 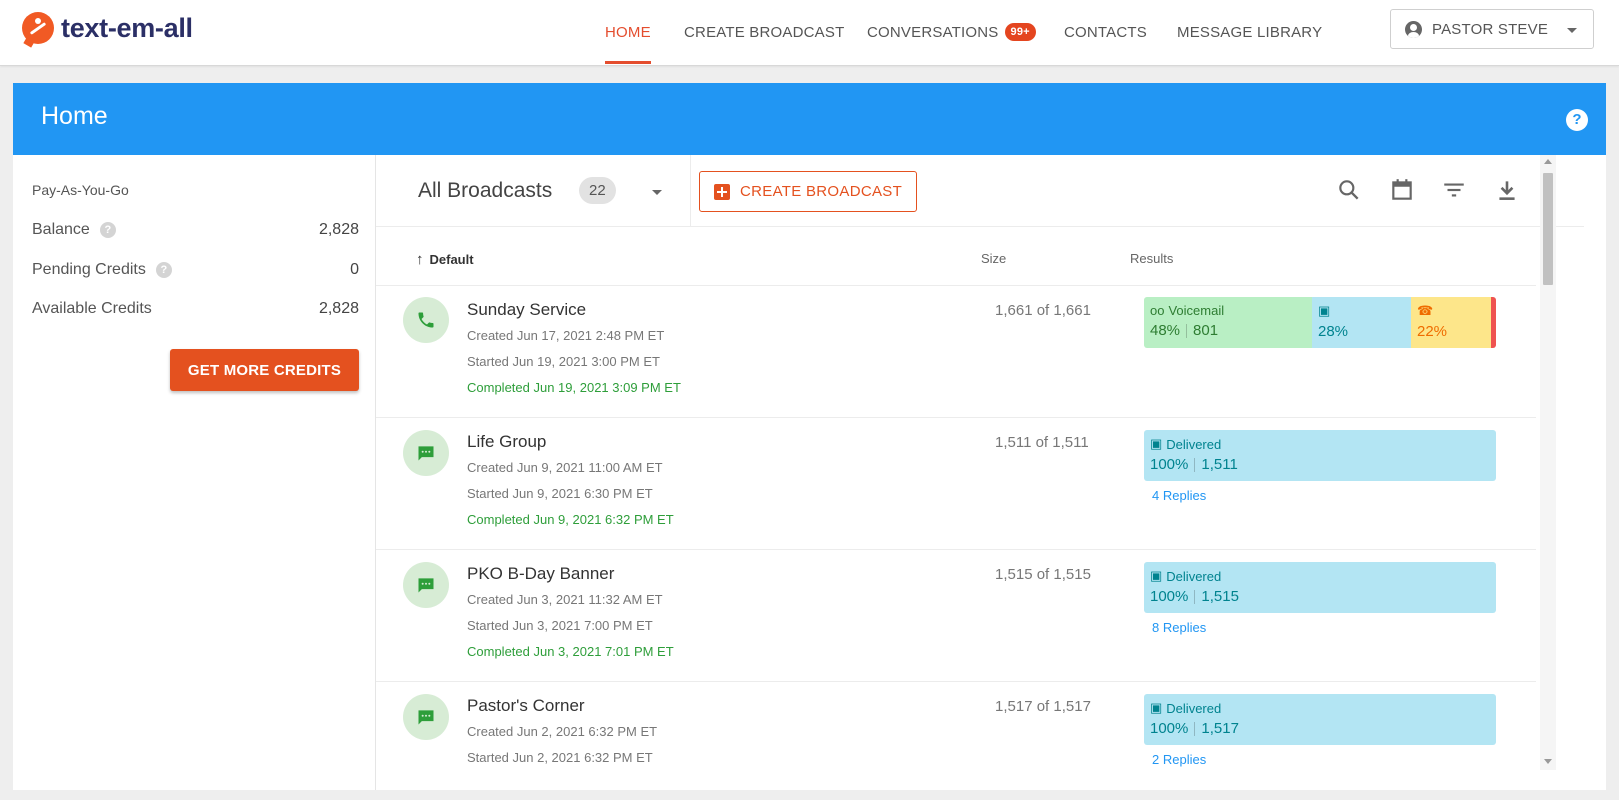 I want to click on phone-icon, so click(x=426, y=320).